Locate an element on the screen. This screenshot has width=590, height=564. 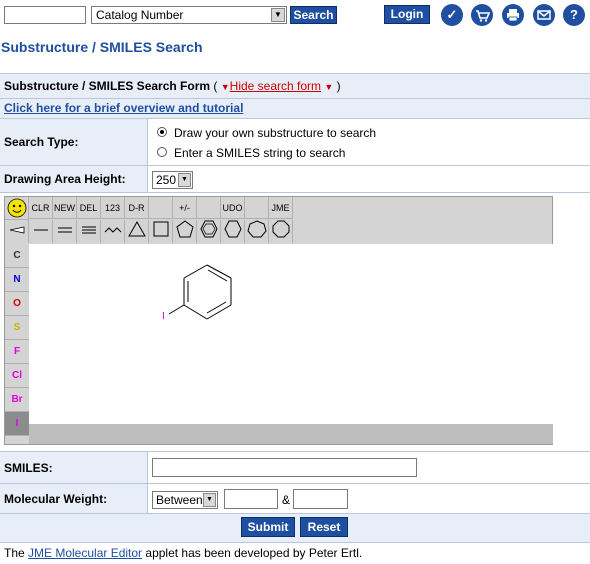
smiles-string-radio is located at coordinates (162, 152).